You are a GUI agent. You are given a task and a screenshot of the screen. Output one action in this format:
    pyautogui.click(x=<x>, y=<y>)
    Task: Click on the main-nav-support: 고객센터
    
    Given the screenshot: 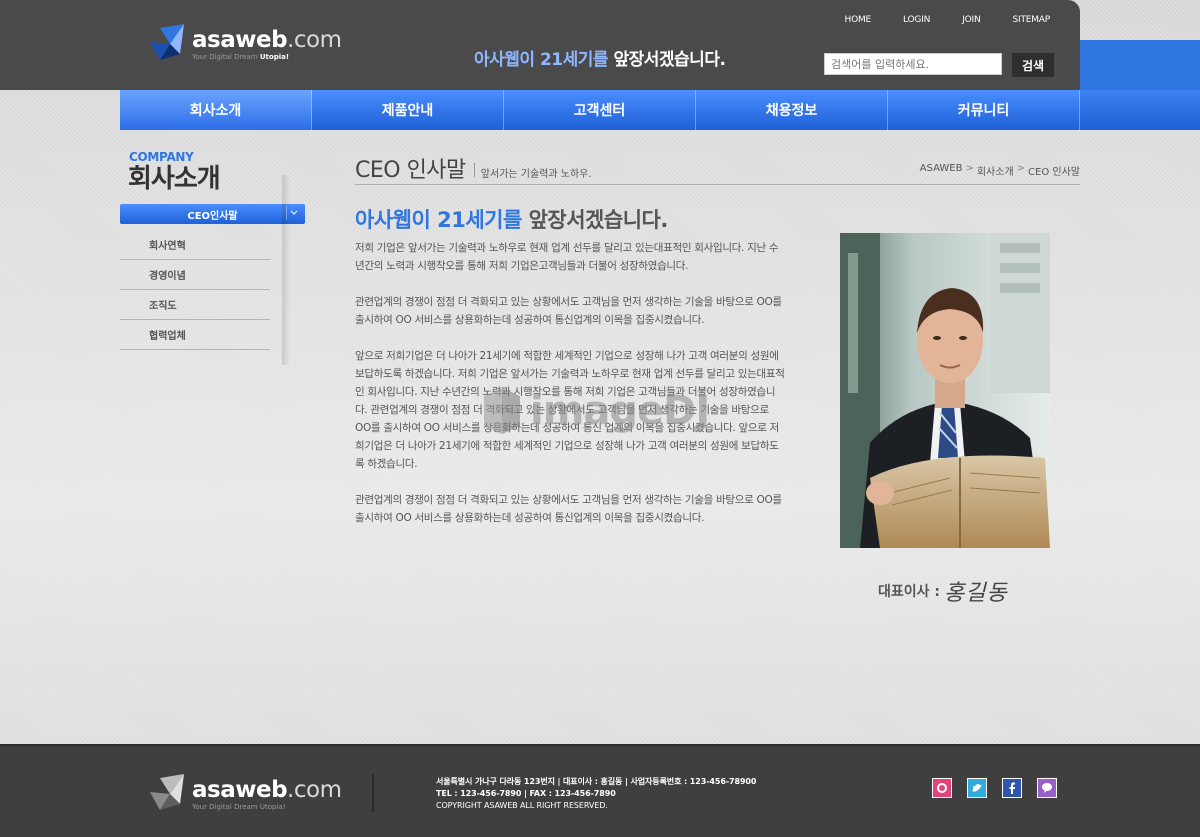 What is the action you would take?
    pyautogui.click(x=600, y=110)
    